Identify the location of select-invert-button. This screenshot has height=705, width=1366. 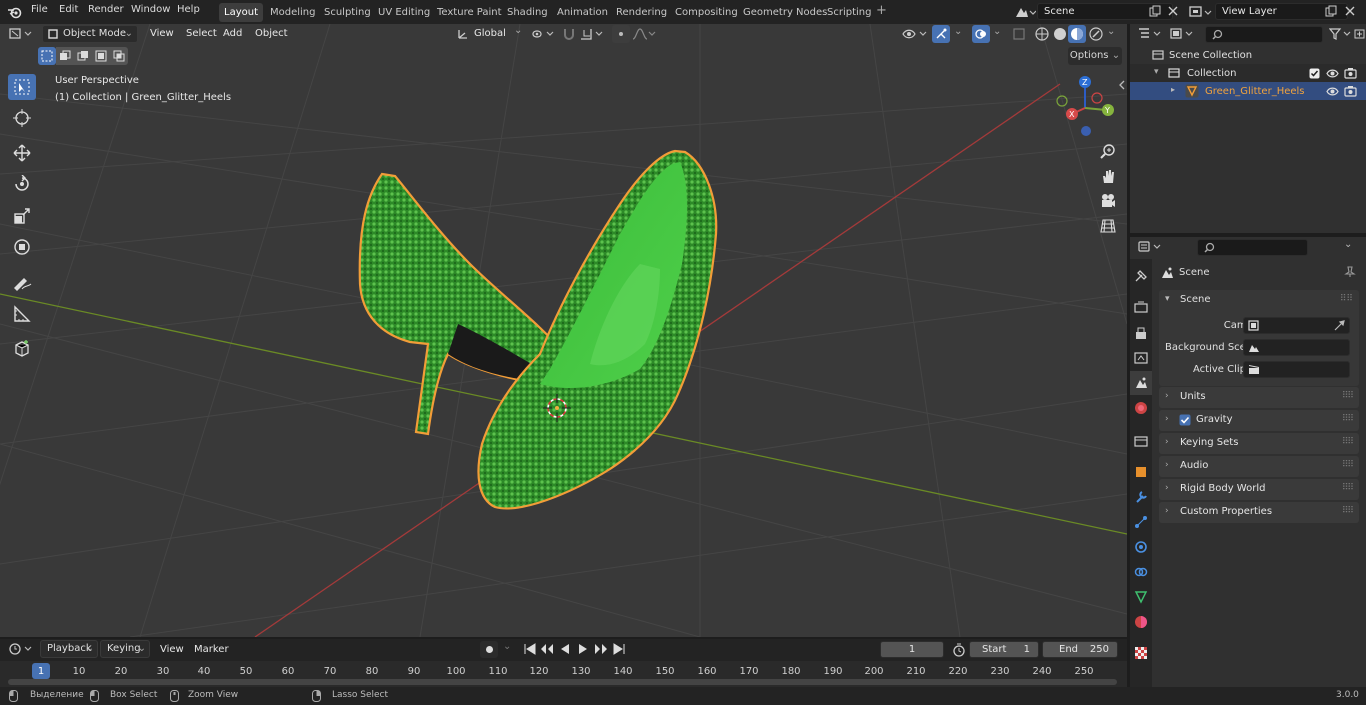
(101, 56).